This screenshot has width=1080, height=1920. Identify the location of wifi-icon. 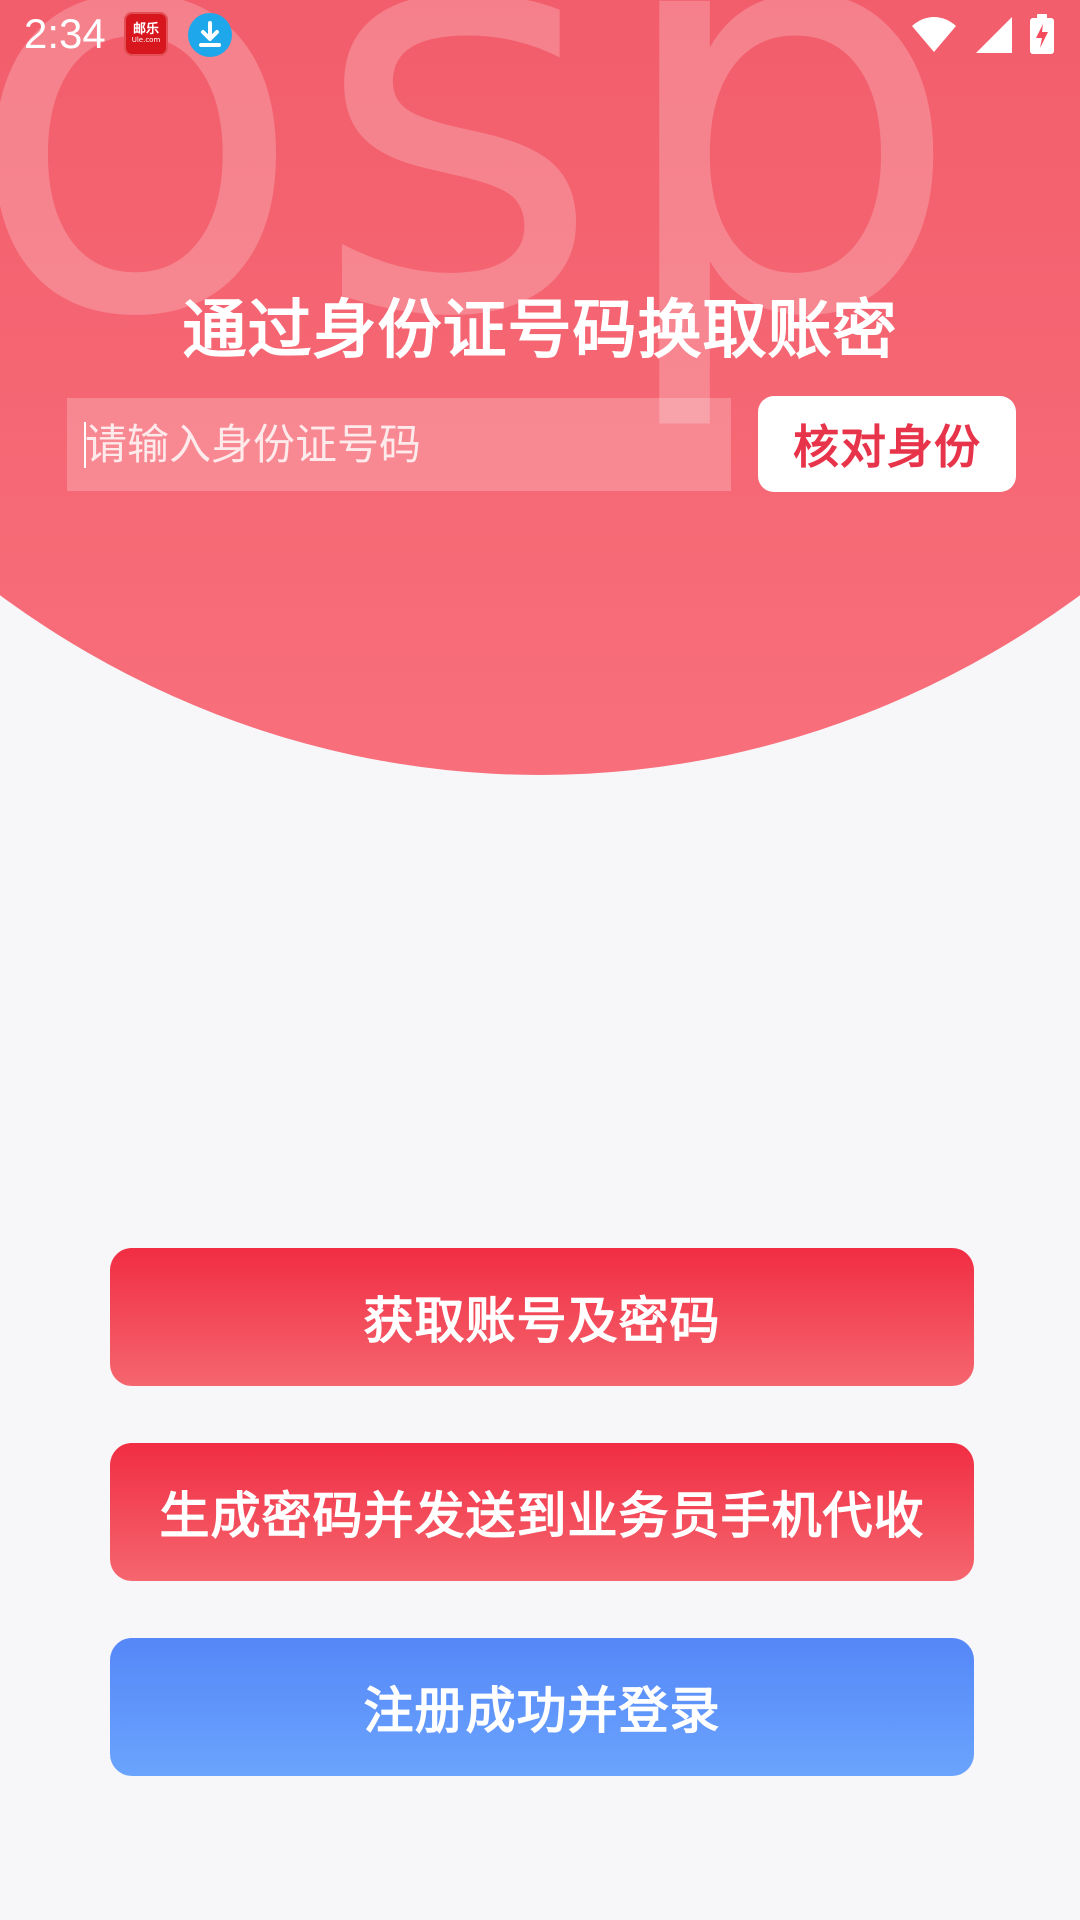
(934, 34).